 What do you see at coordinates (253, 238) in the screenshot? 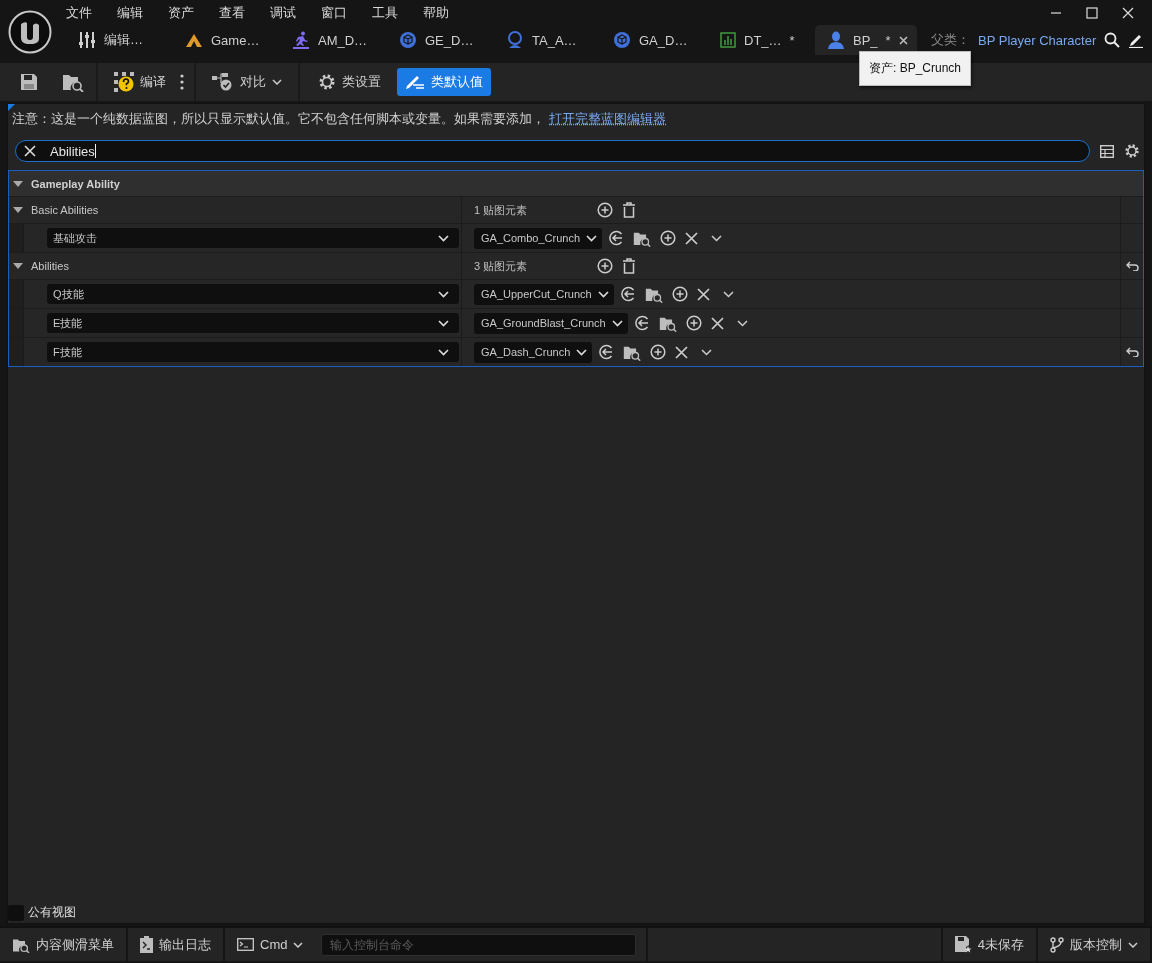
I see `key-dropdown: 基础攻击` at bounding box center [253, 238].